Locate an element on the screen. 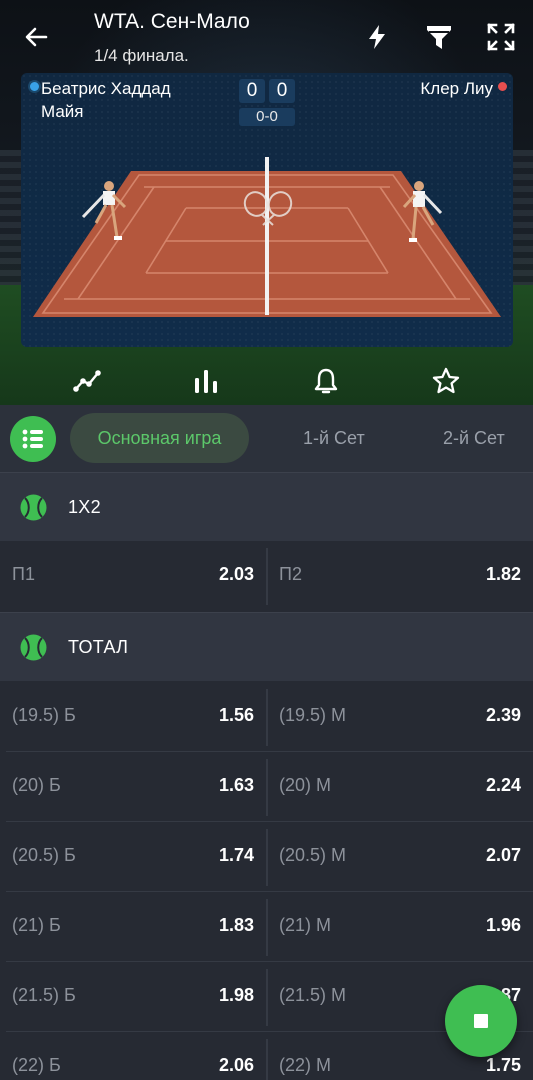 Image resolution: width=533 pixels, height=1080 pixels. outcome-odd: 1.82 is located at coordinates (503, 574).